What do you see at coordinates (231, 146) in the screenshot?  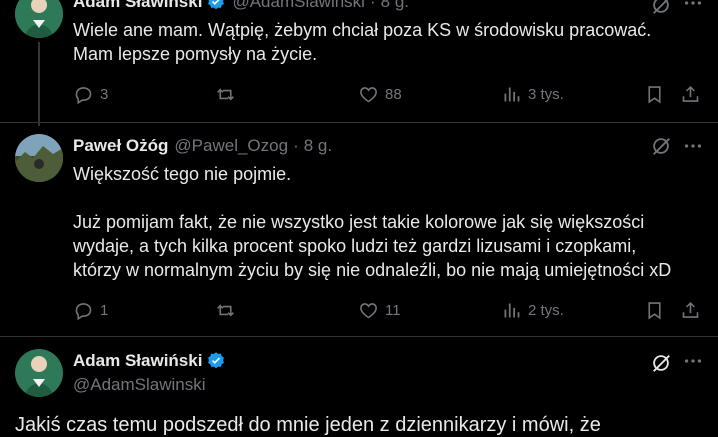 I see `author-handle: @Pawel_Ozog` at bounding box center [231, 146].